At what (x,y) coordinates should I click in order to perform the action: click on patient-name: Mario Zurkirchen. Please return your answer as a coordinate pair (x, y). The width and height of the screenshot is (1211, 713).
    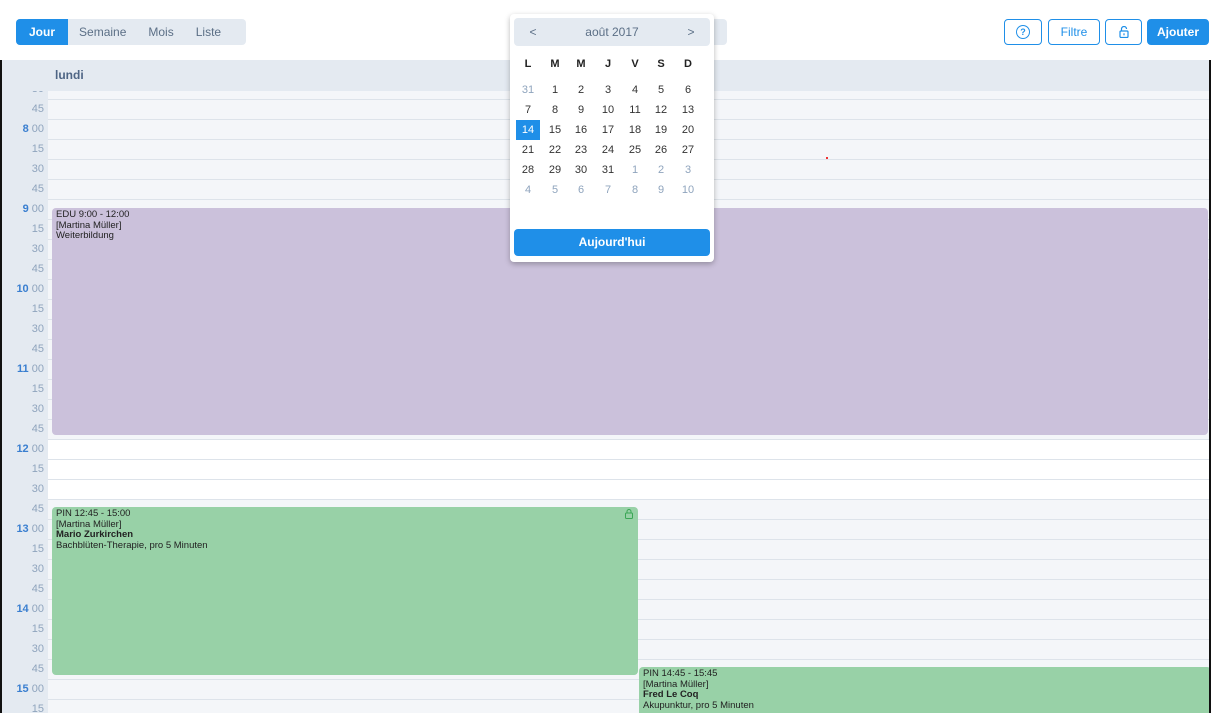
    Looking at the image, I should click on (95, 534).